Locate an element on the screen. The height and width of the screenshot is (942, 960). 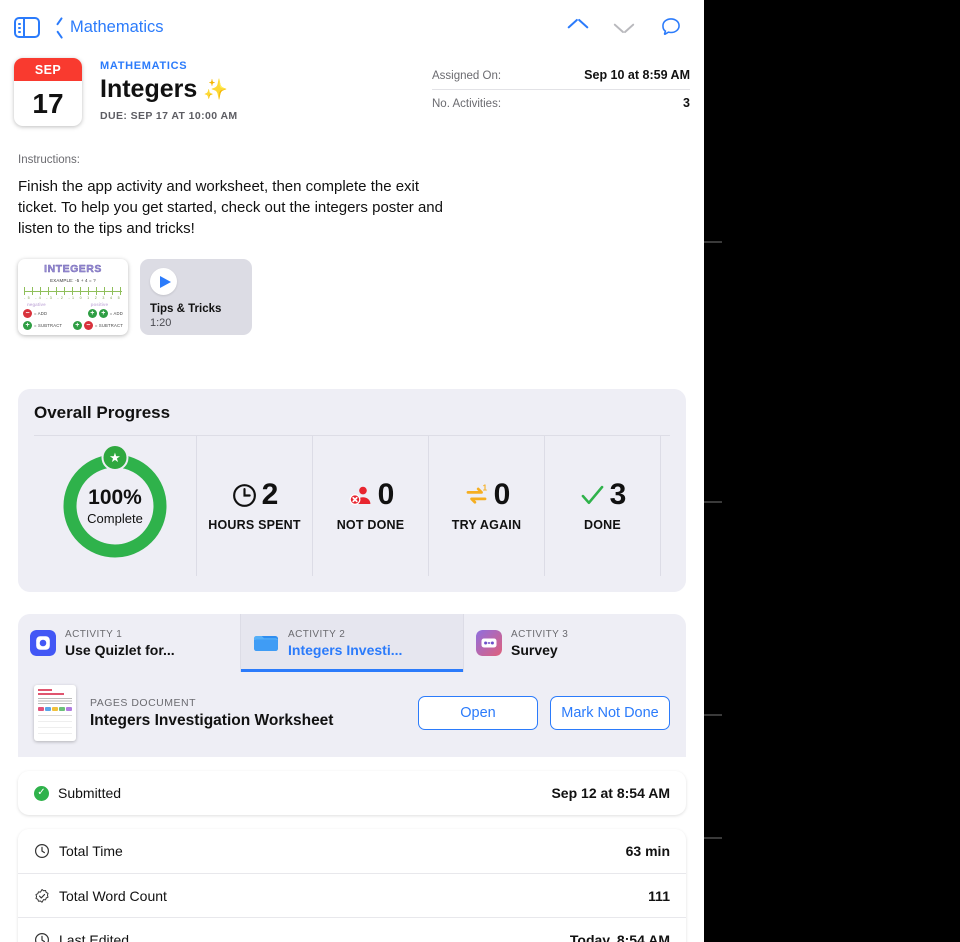
overall-progress-title: Overall Progress is located at coordinates (102, 412).